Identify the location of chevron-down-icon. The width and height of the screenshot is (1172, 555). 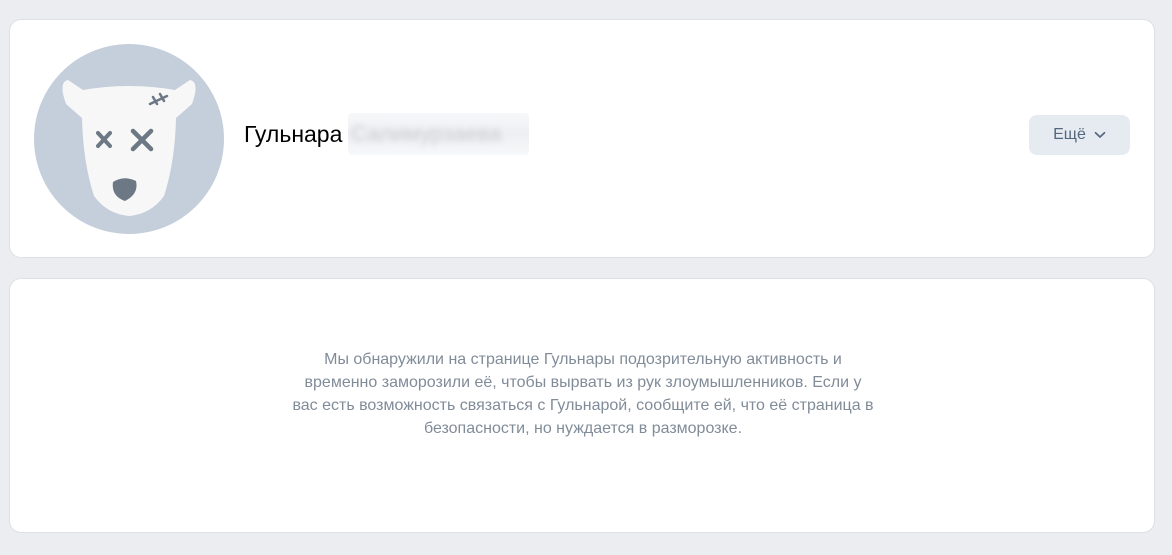
(1100, 134).